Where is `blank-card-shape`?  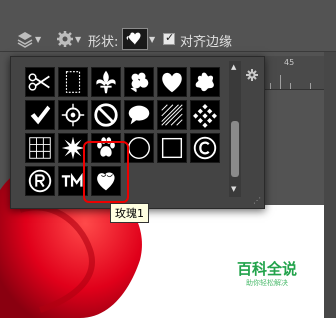 blank-card-shape is located at coordinates (73, 82).